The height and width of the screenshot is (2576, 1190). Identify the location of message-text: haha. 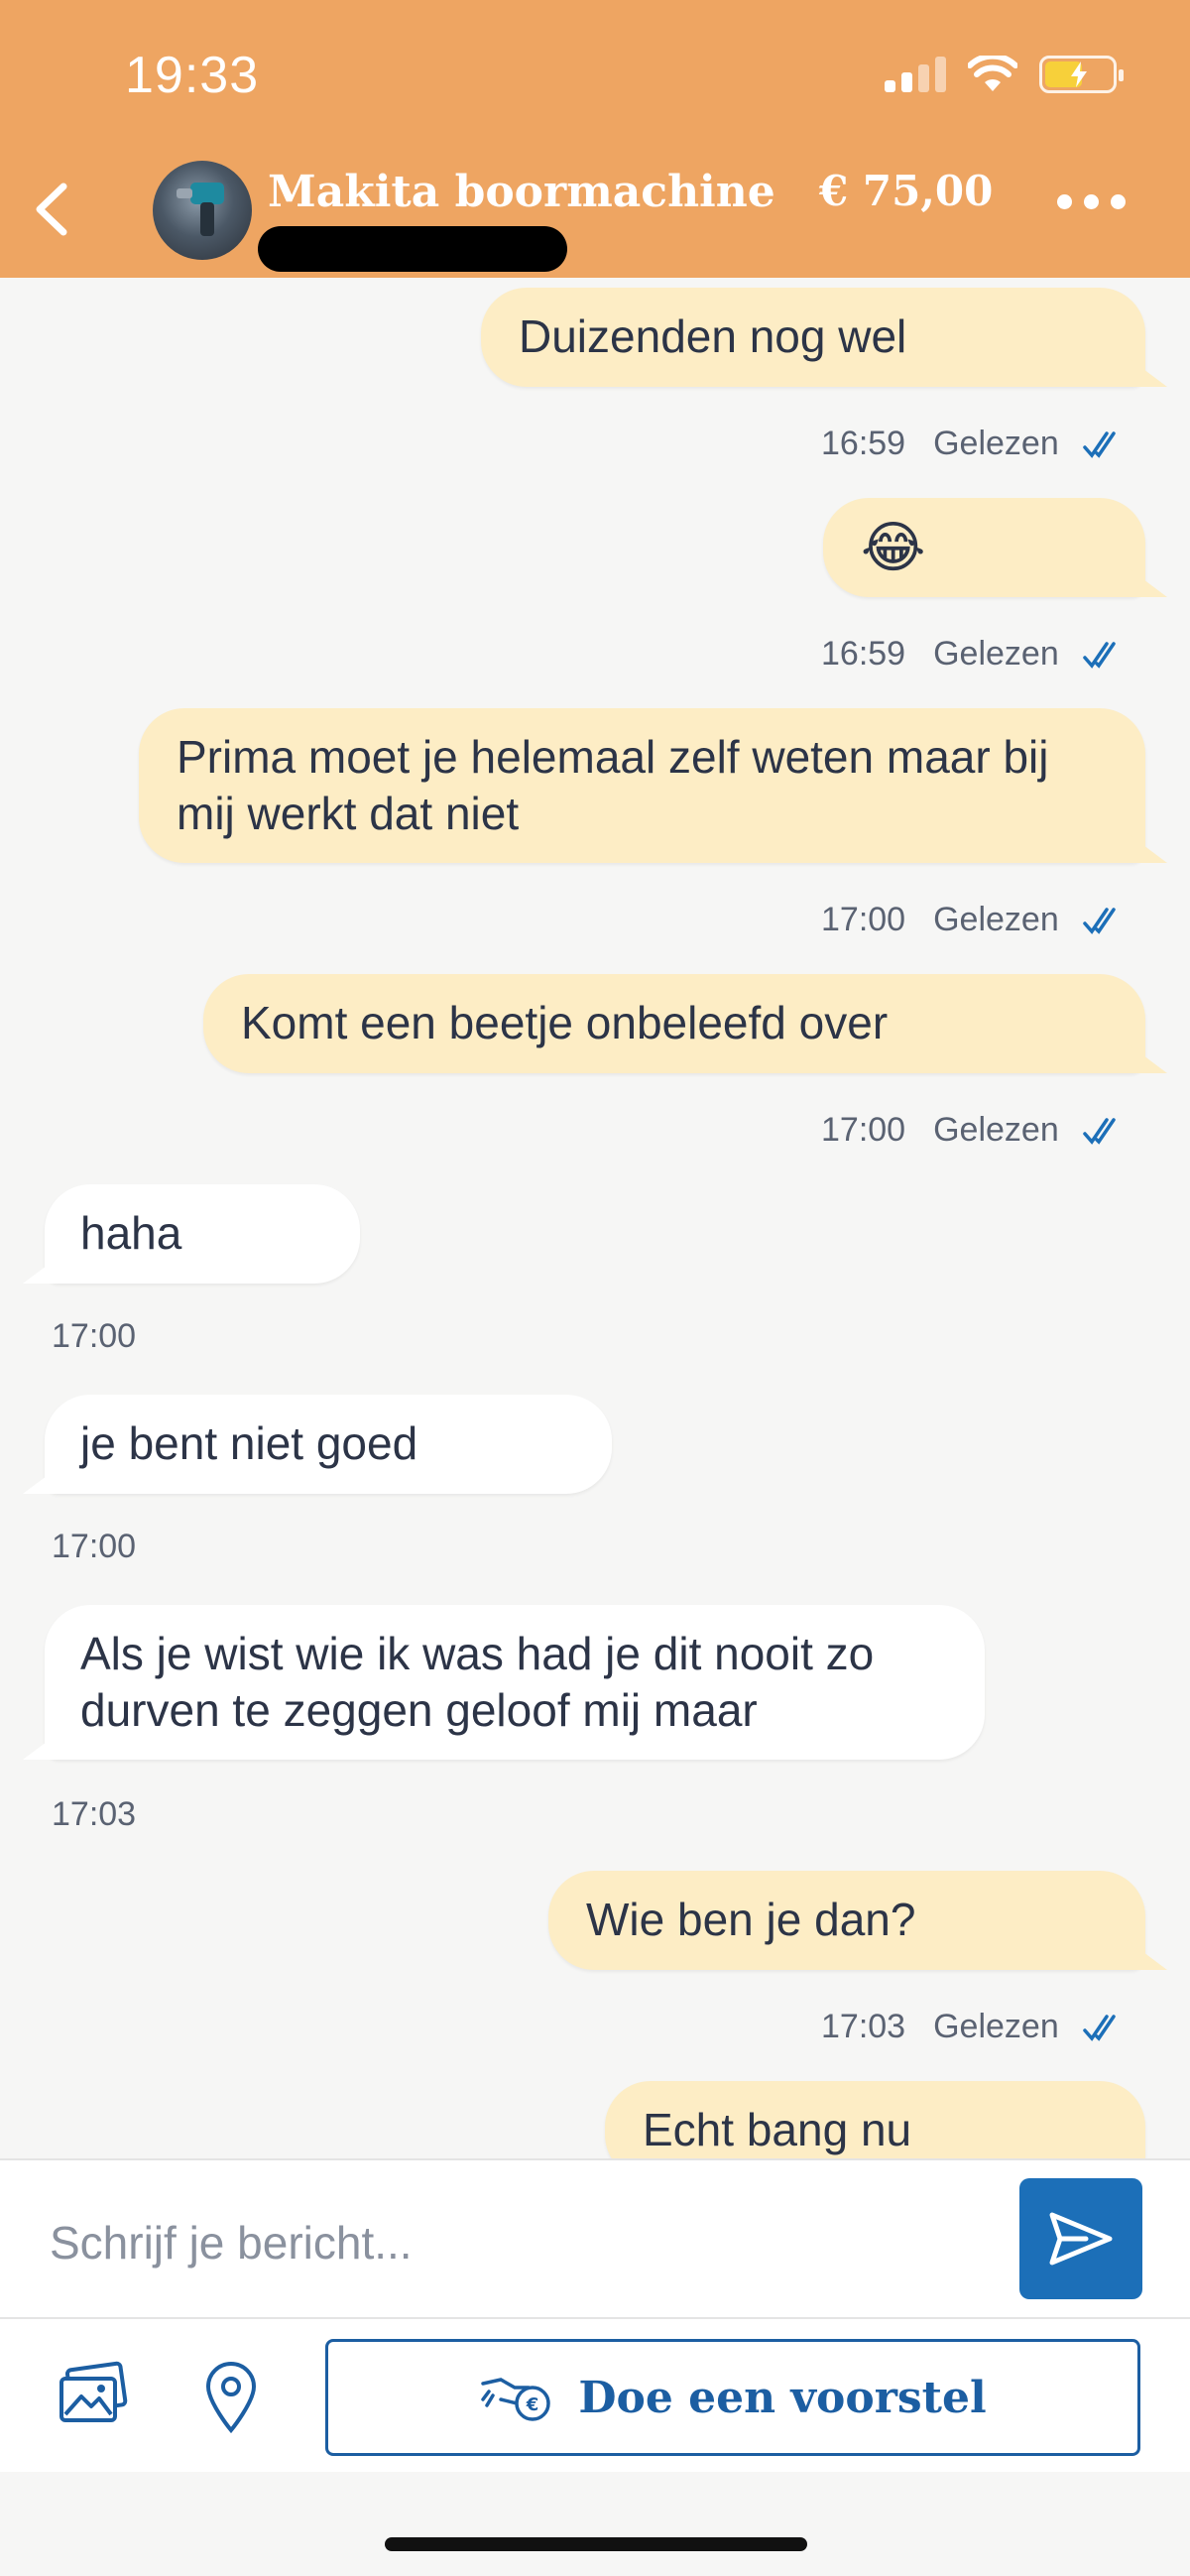
(131, 1233).